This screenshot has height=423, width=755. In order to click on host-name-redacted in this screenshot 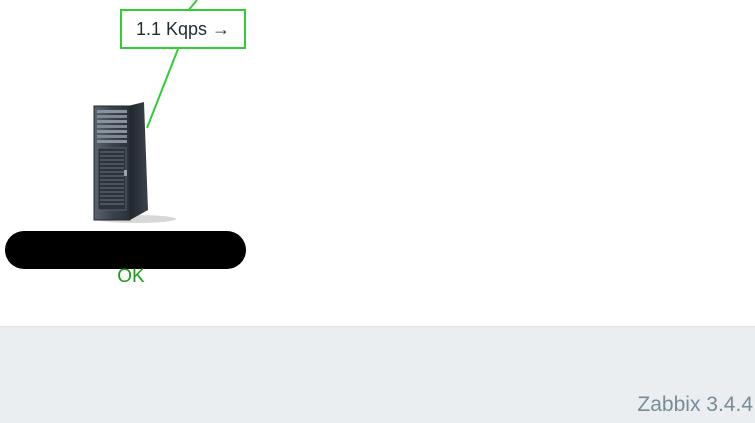, I will do `click(125, 250)`.